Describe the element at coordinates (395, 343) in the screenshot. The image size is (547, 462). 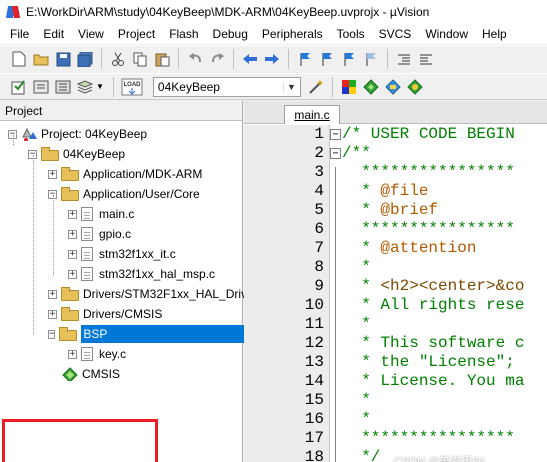
I see `code-line: 12 * This software c` at that location.